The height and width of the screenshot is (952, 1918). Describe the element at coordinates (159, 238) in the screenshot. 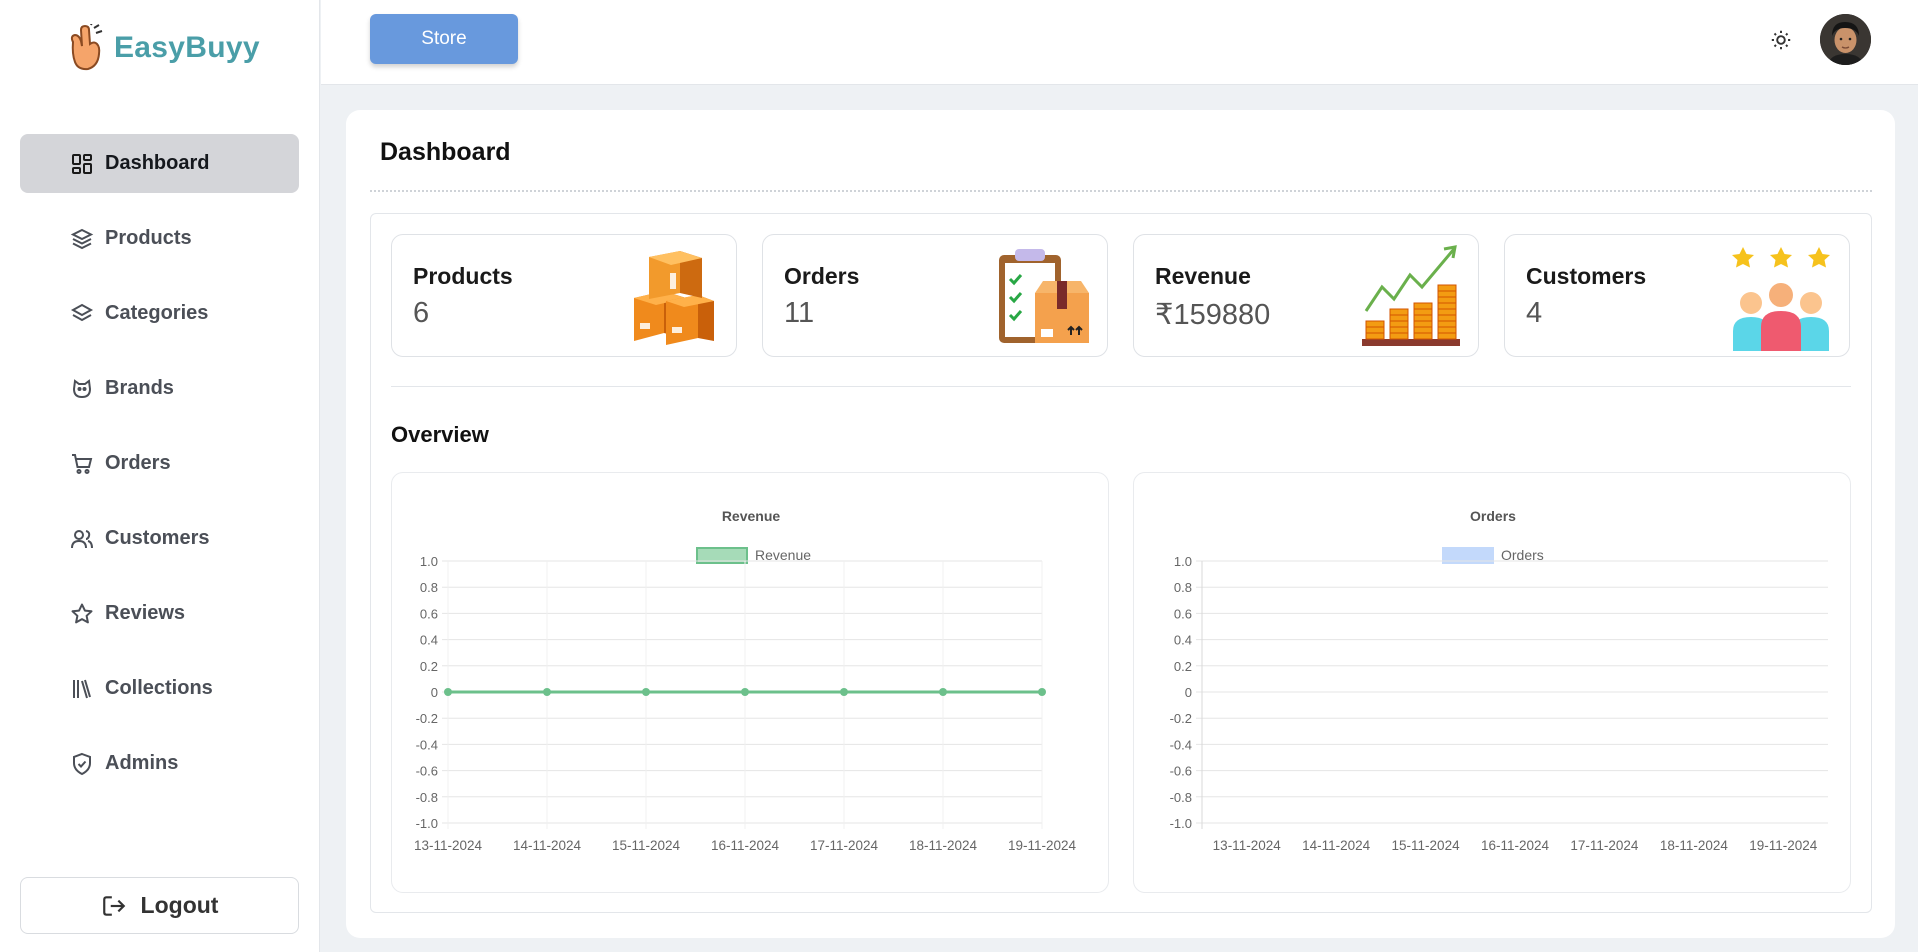

I see `sidebar-item-products: Products` at that location.